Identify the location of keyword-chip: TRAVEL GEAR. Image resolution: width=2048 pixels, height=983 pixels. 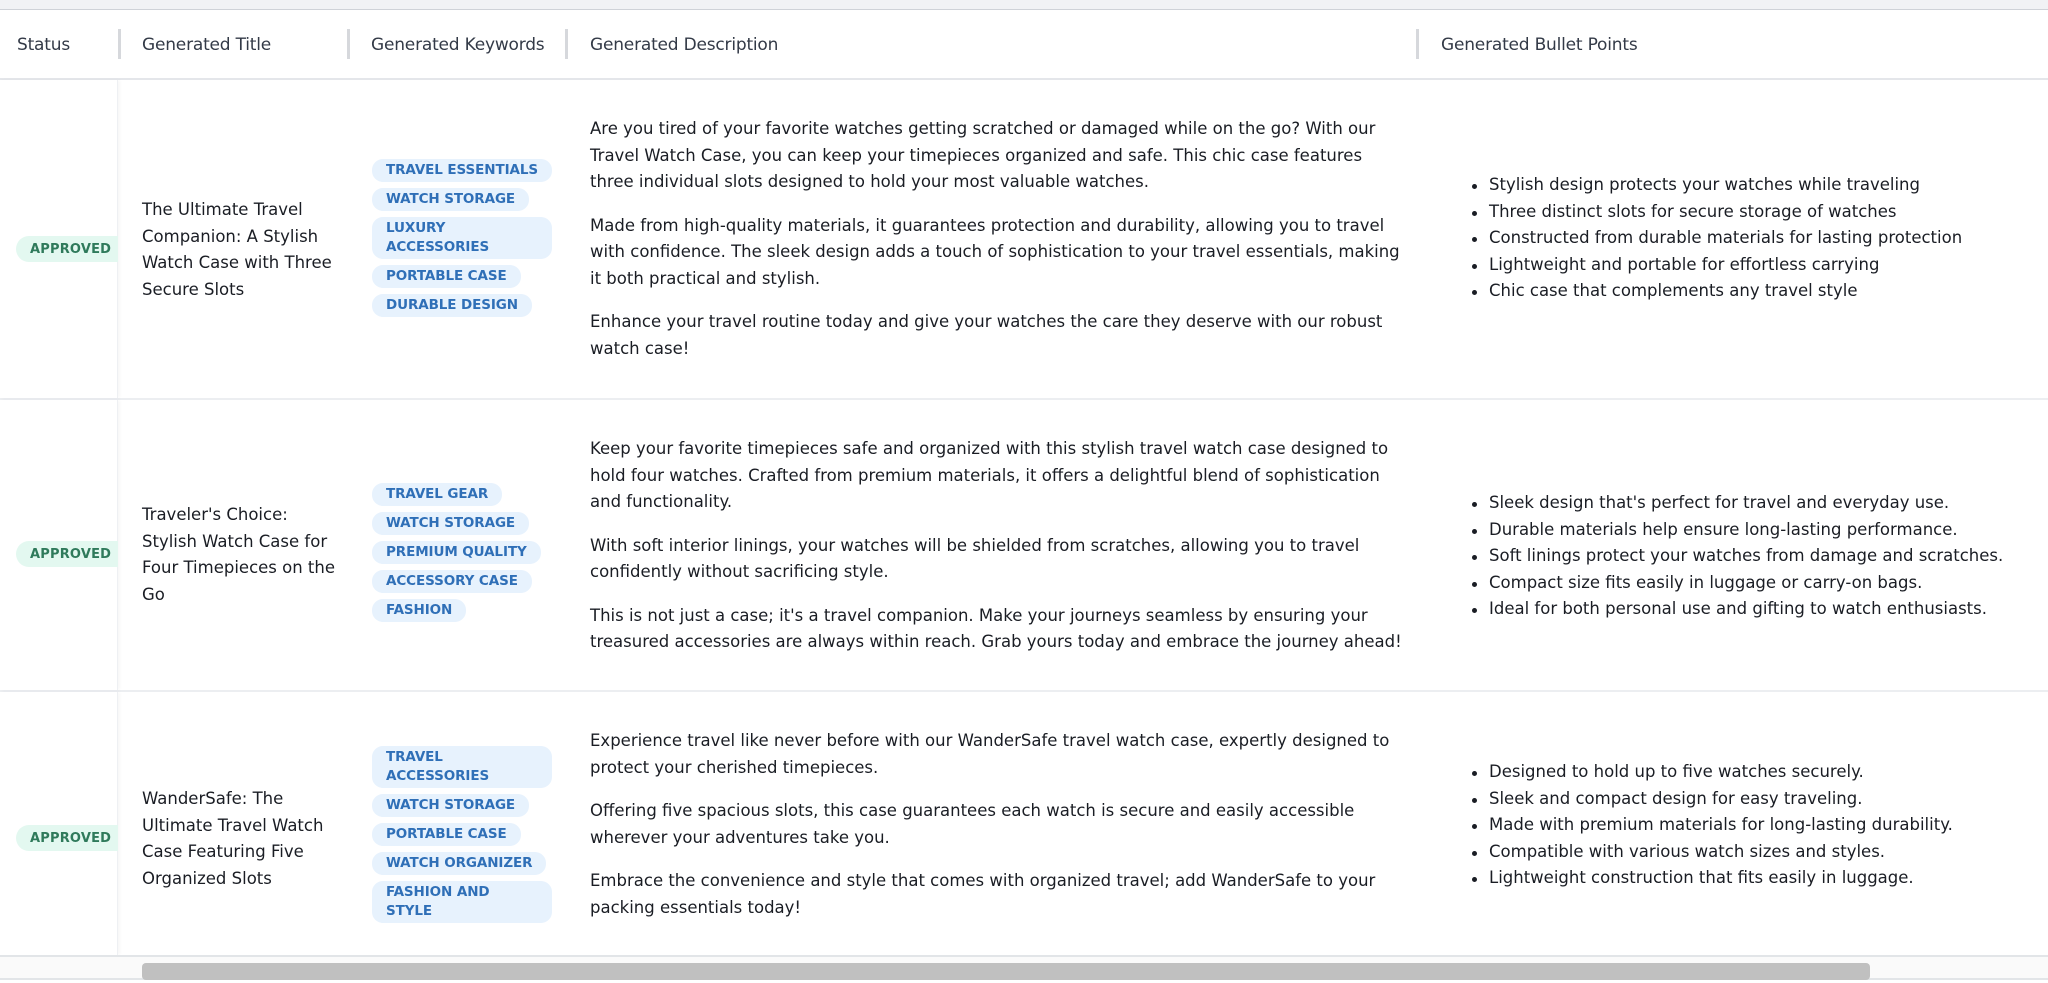
(437, 494).